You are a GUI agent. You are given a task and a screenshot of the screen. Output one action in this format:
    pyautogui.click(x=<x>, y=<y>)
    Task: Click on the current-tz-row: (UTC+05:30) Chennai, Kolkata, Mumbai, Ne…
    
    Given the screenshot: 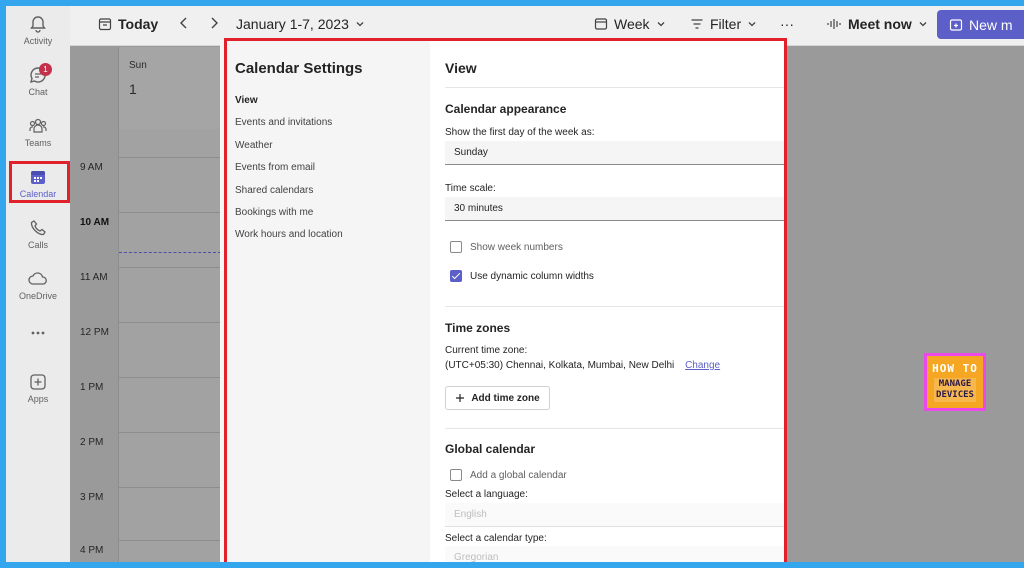 What is the action you would take?
    pyautogui.click(x=582, y=365)
    